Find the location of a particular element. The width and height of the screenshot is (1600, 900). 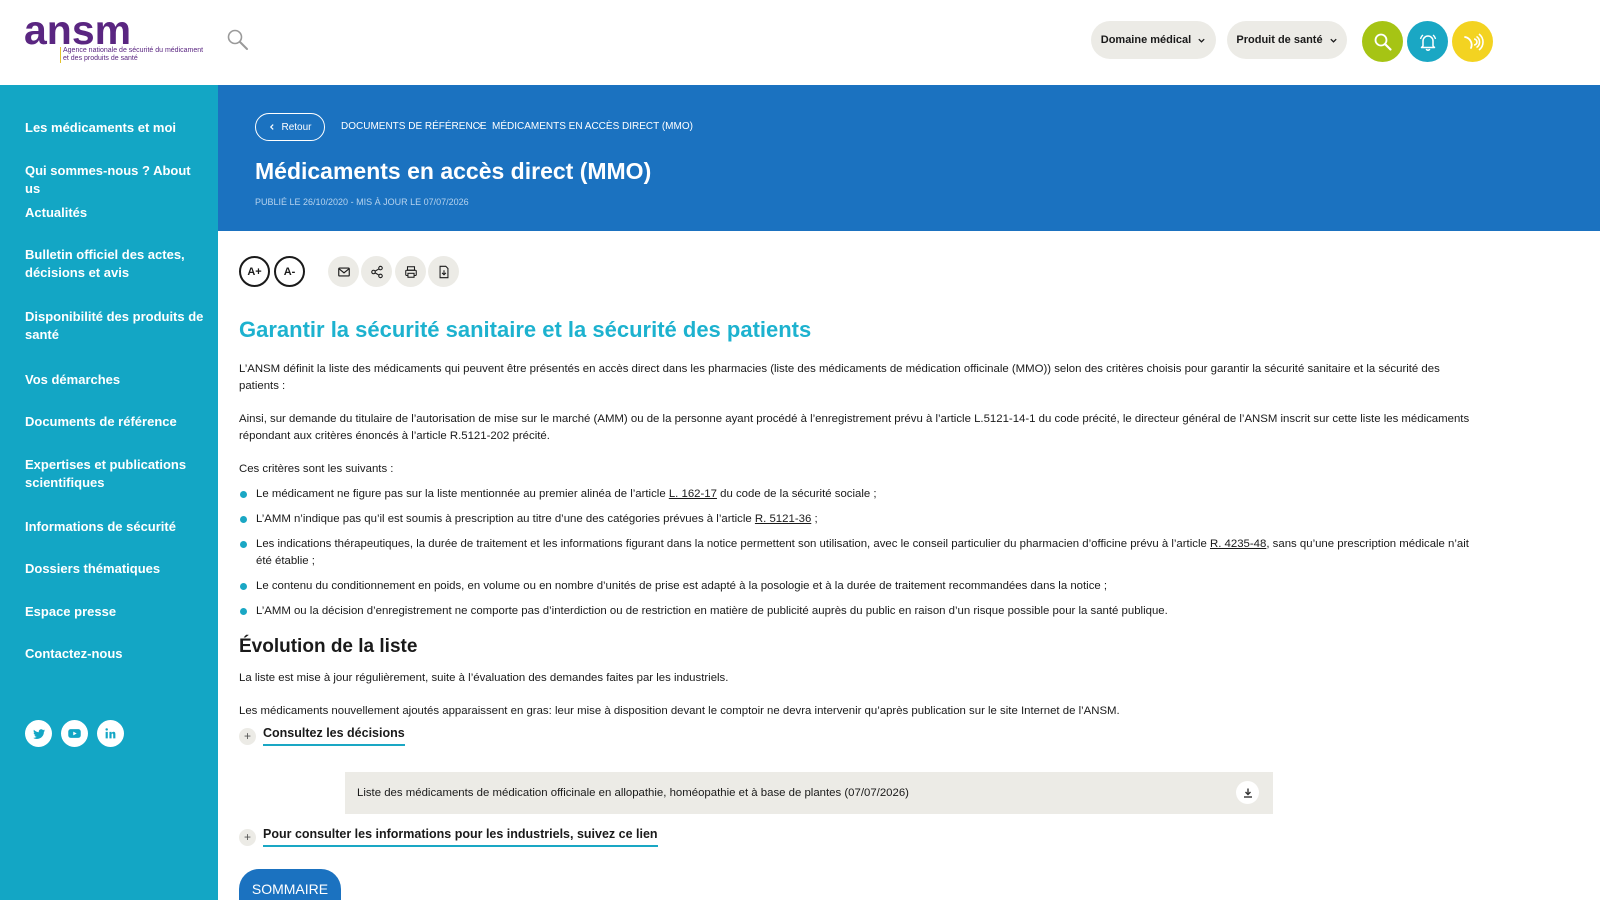

youtube-icon is located at coordinates (74, 733).